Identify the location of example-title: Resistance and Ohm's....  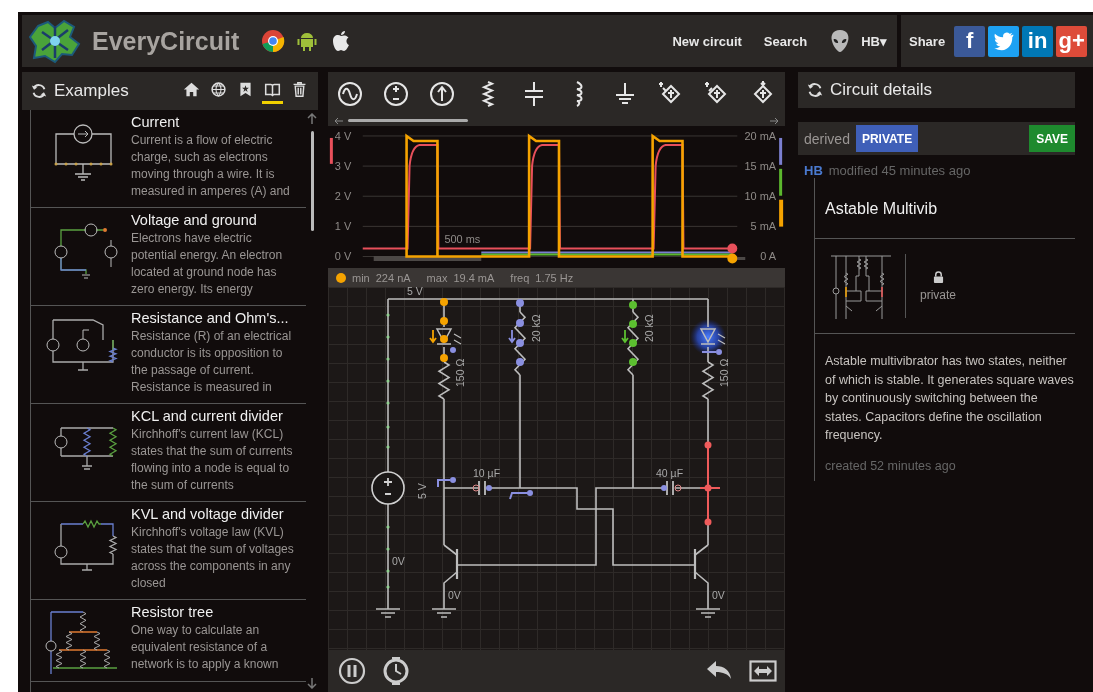
(210, 318).